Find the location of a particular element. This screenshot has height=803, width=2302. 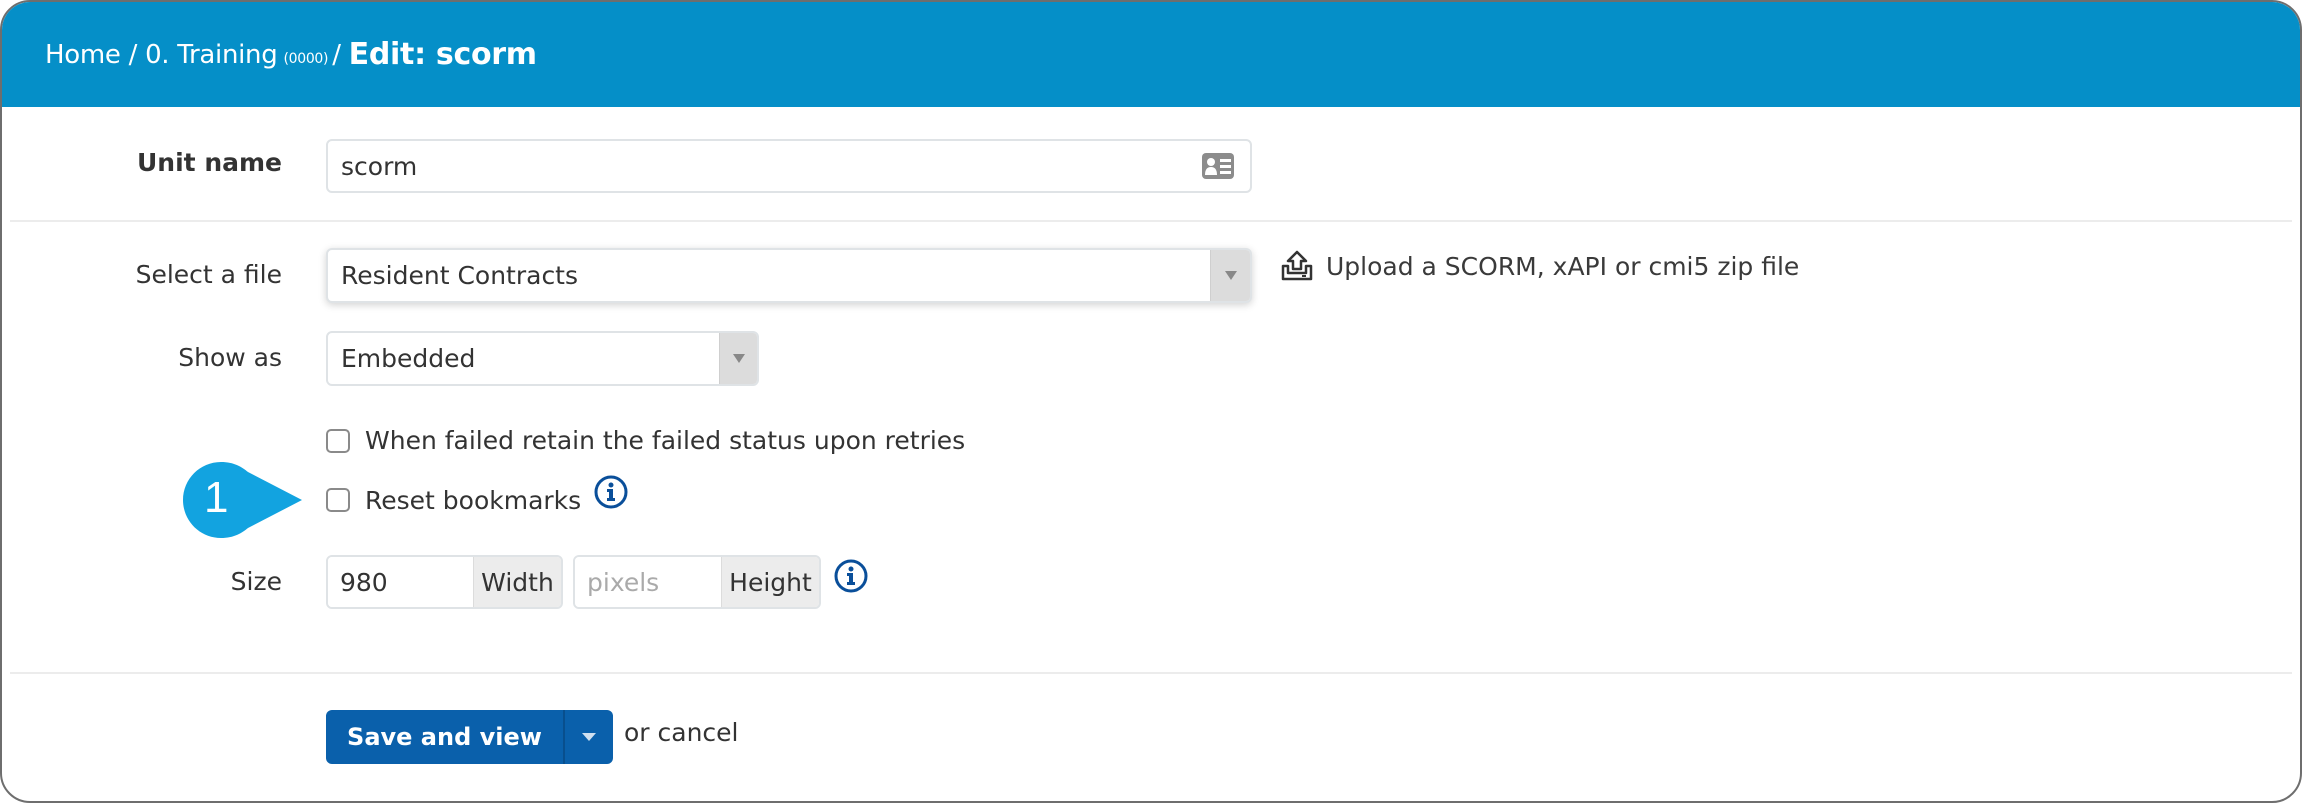

width-input-group: 980 Width is located at coordinates (444, 582).